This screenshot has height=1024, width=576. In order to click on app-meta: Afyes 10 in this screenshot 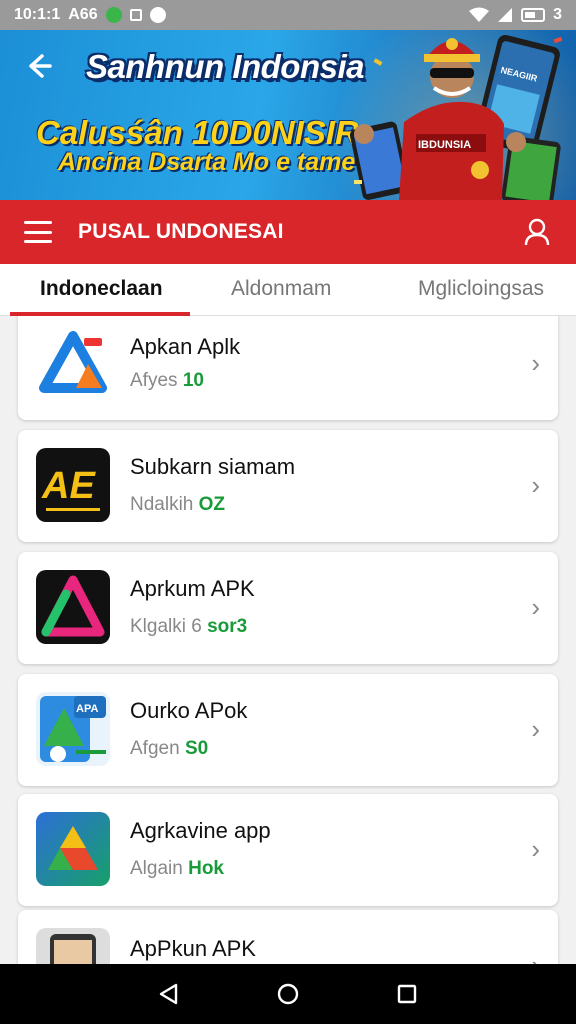, I will do `click(167, 380)`.